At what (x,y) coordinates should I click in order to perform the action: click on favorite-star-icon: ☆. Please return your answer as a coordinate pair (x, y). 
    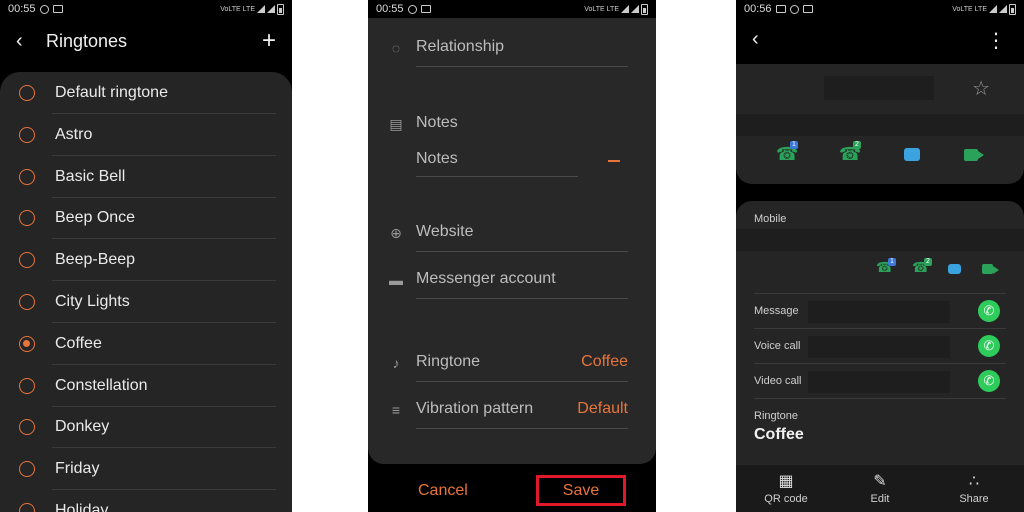
    Looking at the image, I should click on (981, 88).